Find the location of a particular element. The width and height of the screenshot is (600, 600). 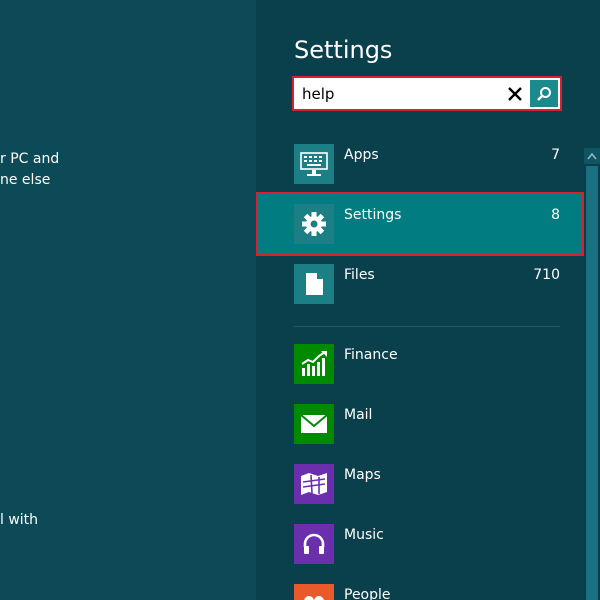

app-label: Maps is located at coordinates (362, 475).